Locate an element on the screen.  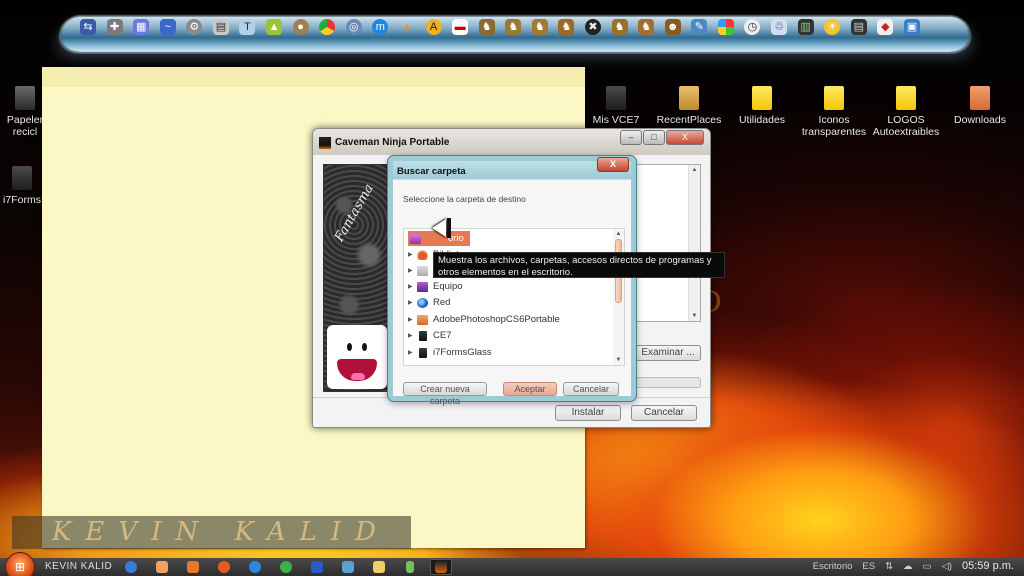
crosshair-icon: ✖ is located at coordinates (592, 27).